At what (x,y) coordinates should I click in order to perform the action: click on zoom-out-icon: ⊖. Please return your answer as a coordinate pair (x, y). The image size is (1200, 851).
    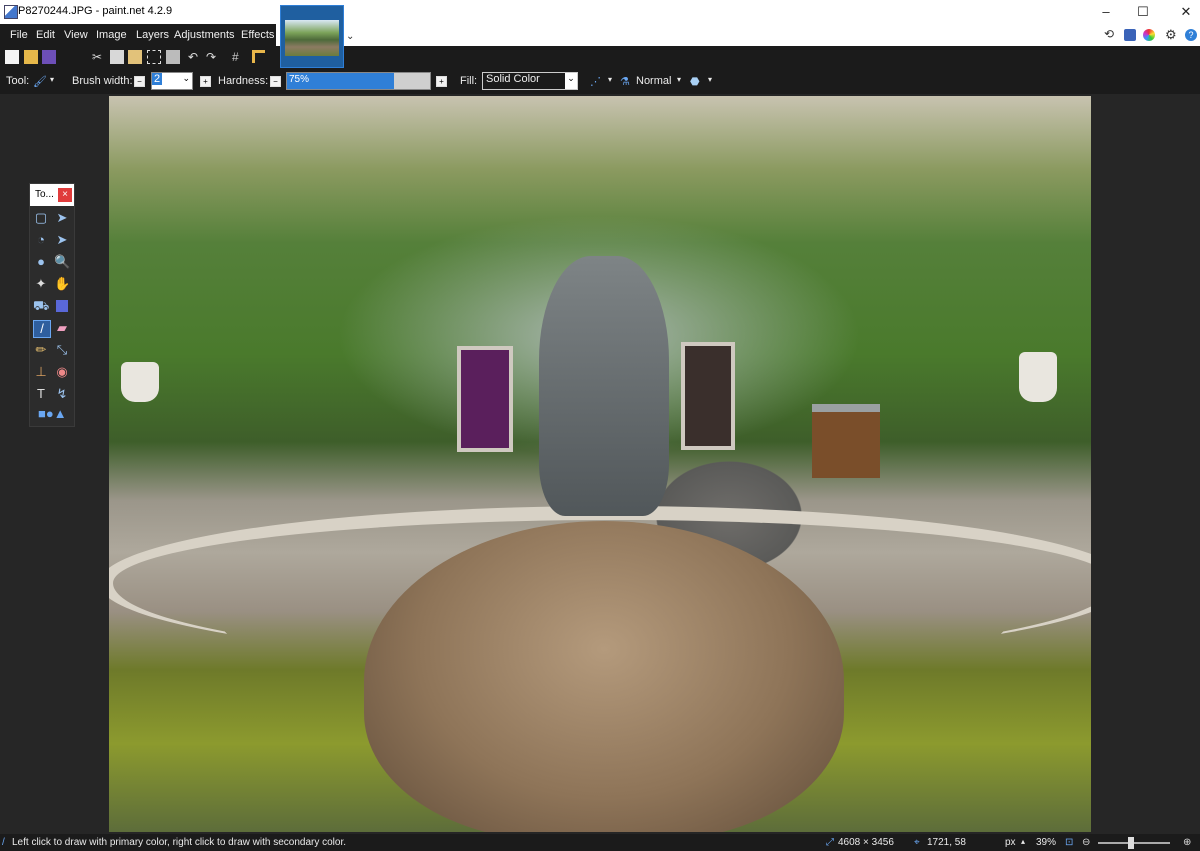
    Looking at the image, I should click on (1086, 842).